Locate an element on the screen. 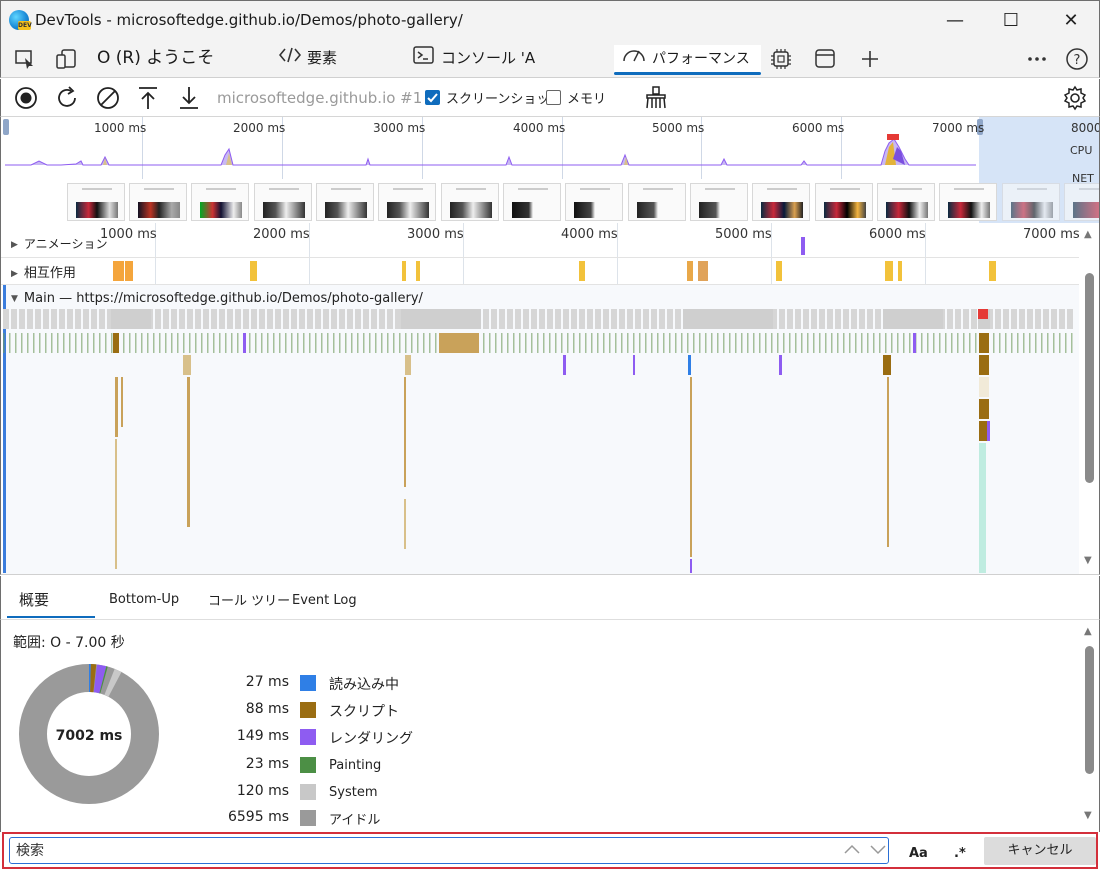 Image resolution: width=1100 pixels, height=871 pixels. animation-track-toggle: ▶ アニメーション is located at coordinates (59, 243).